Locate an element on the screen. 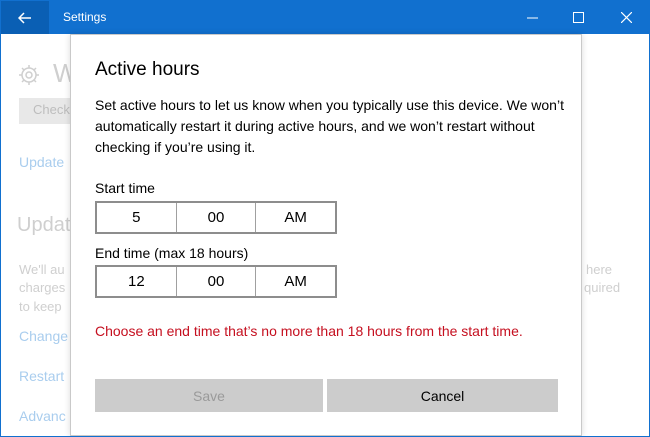 The height and width of the screenshot is (437, 650). end-time-label: End time (max 18 hours) is located at coordinates (172, 253).